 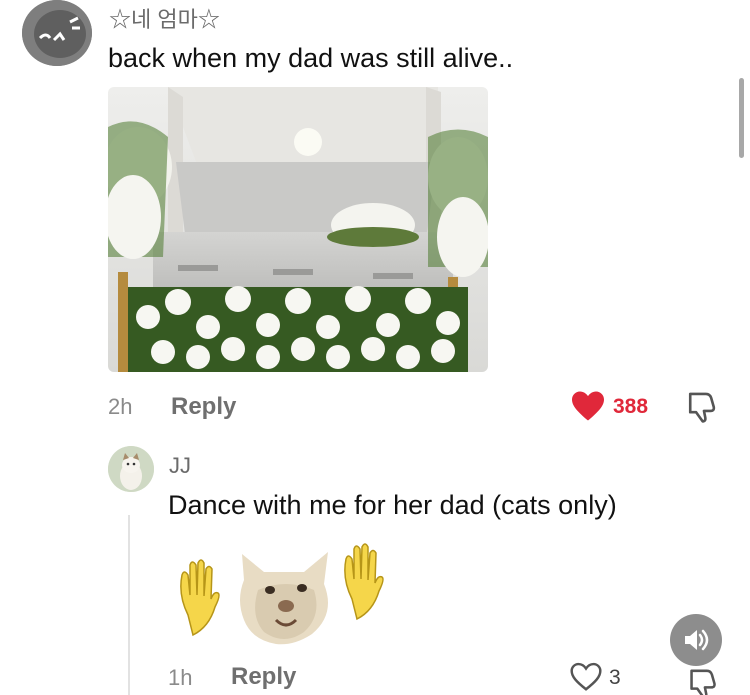 I want to click on comment-timestamp: 2h, so click(x=120, y=406).